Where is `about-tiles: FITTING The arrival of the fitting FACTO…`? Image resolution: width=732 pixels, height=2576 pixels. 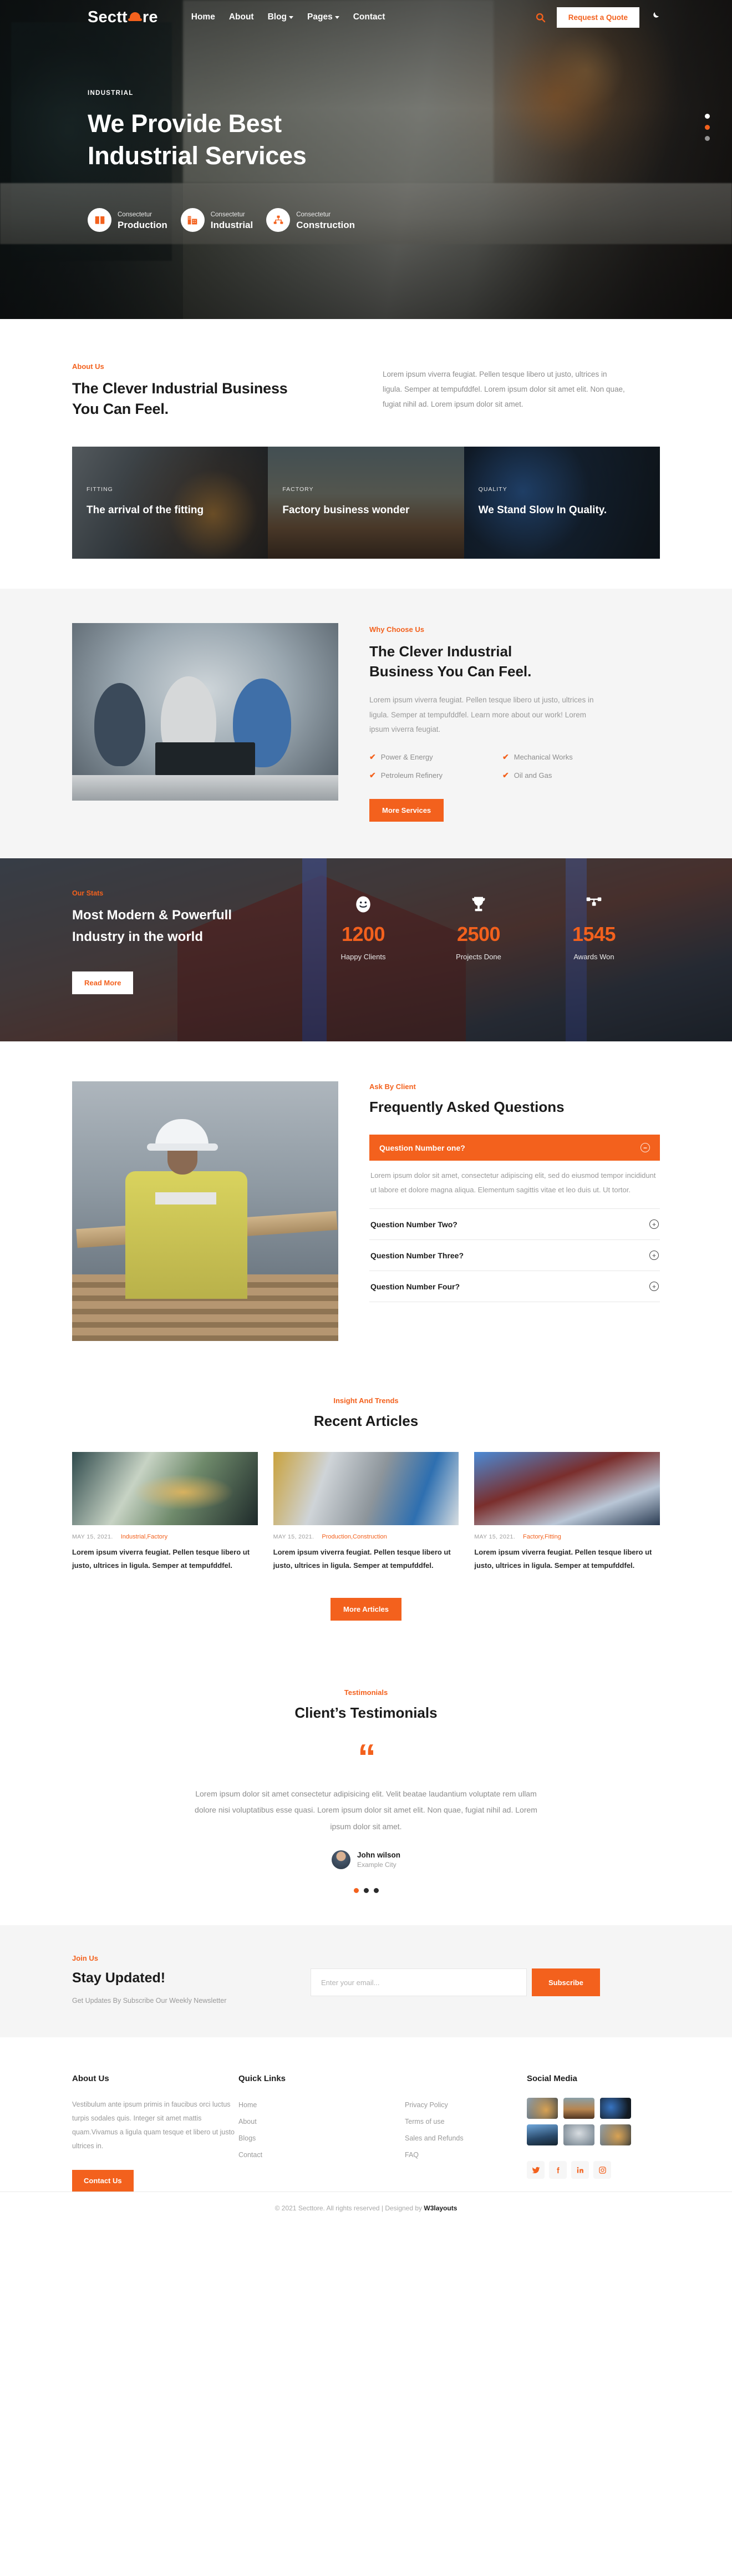 about-tiles: FITTING The arrival of the fitting FACTO… is located at coordinates (366, 502).